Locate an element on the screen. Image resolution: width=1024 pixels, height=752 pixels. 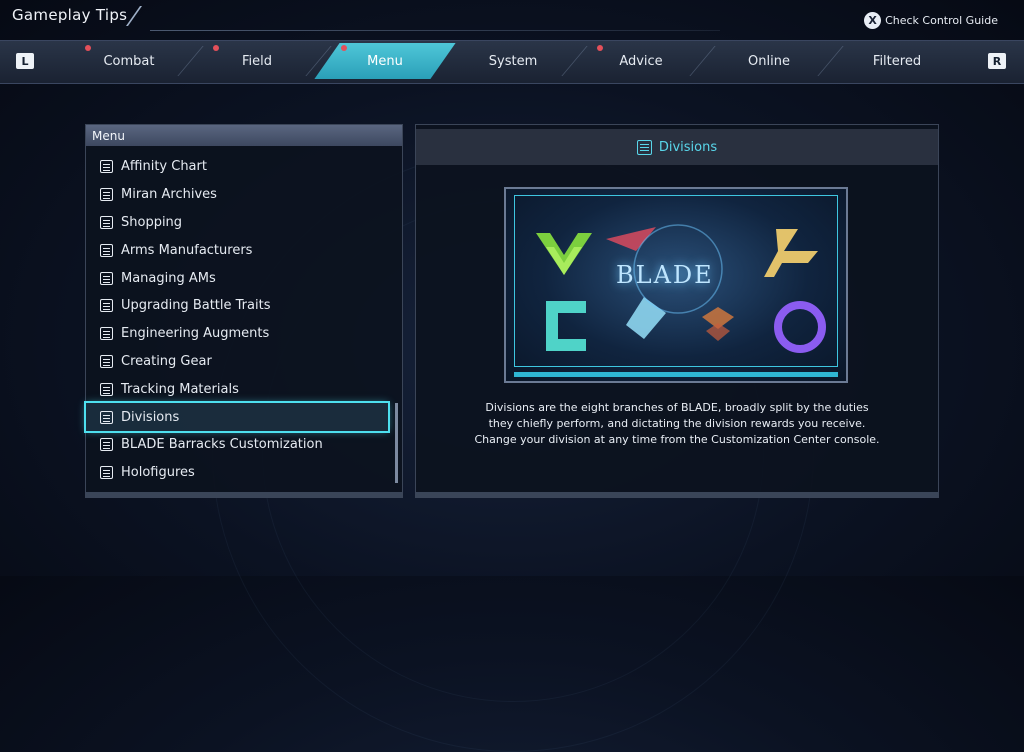
list-item-label: Arms Manufacturers is located at coordinates (187, 250).